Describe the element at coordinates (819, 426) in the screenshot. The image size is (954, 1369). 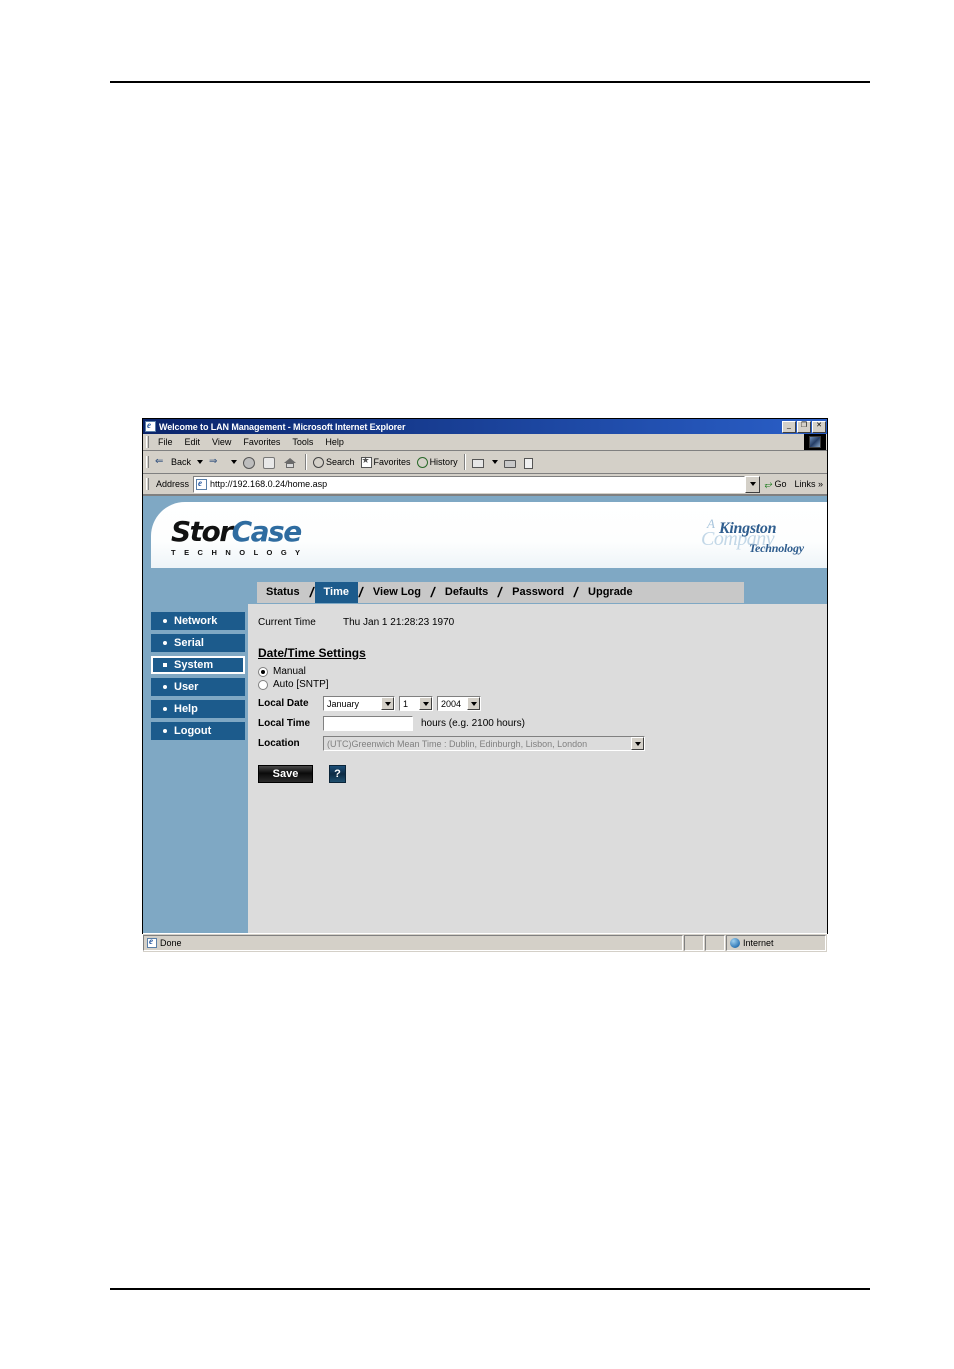
I see `close-button: ✕` at that location.